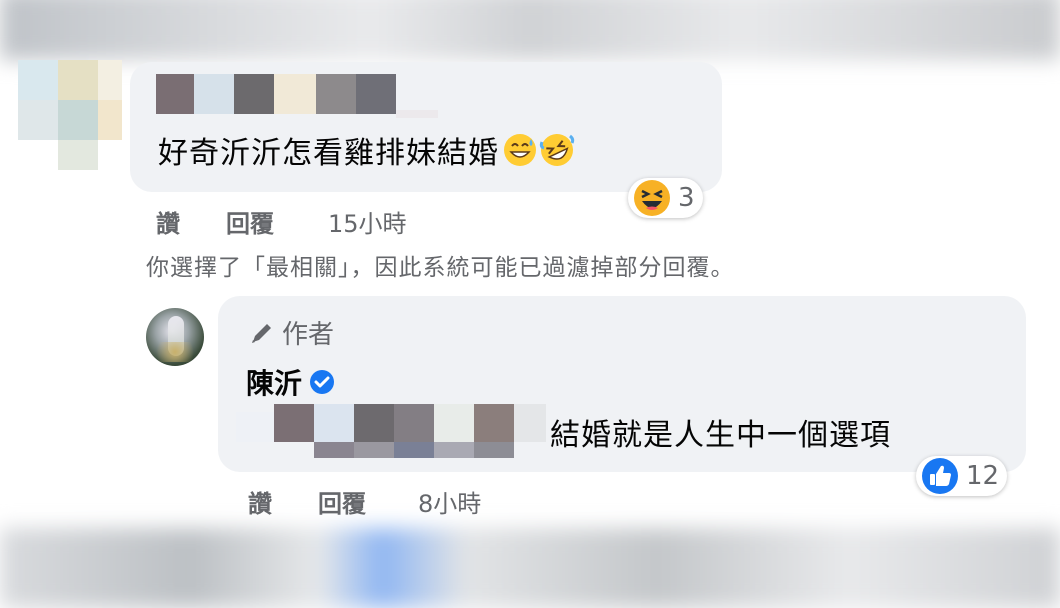  Describe the element at coordinates (322, 382) in the screenshot. I see `verified-badge-icon` at that location.